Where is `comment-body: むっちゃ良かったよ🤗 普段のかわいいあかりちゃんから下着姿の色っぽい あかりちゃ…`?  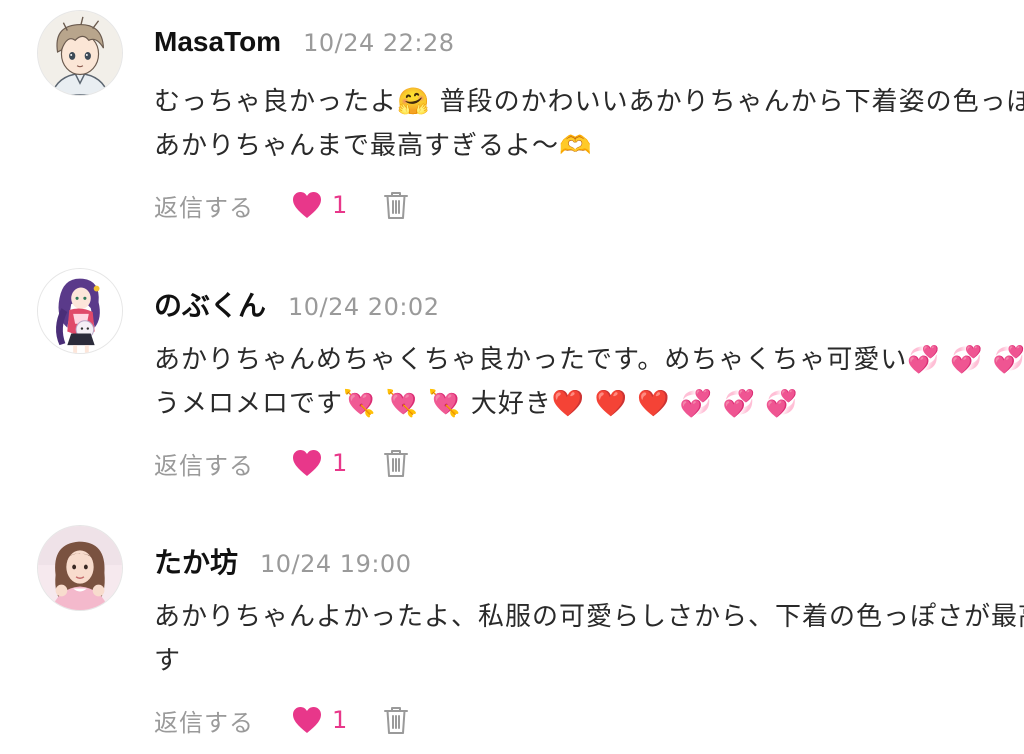 comment-body: むっちゃ良かったよ🤗 普段のかわいいあかりちゃんから下着姿の色っぽい あかりちゃ… is located at coordinates (589, 124).